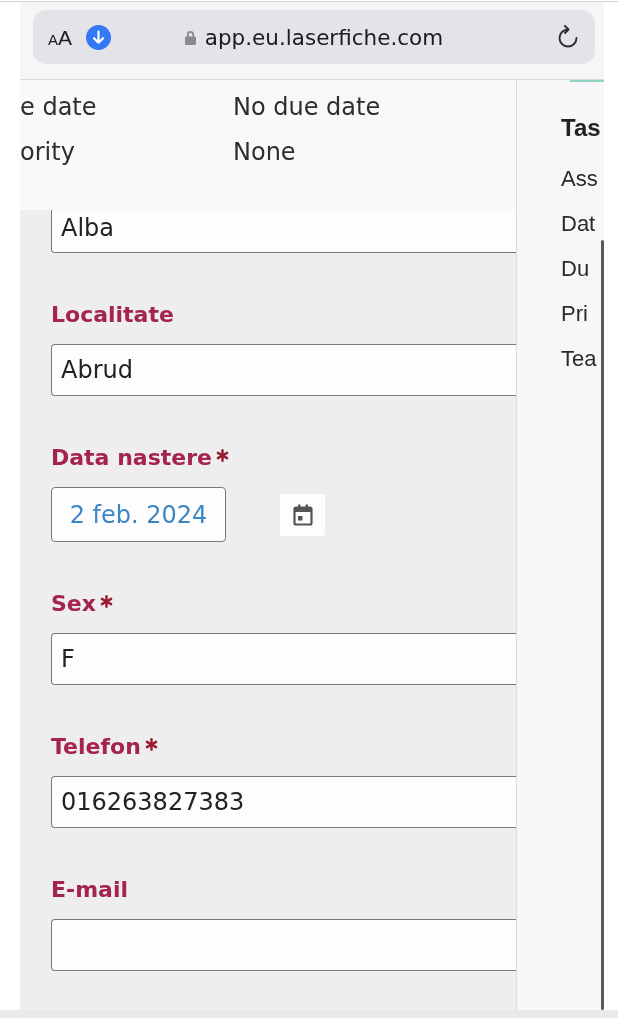 The height and width of the screenshot is (1018, 618). I want to click on text-field: F, so click(283, 659).